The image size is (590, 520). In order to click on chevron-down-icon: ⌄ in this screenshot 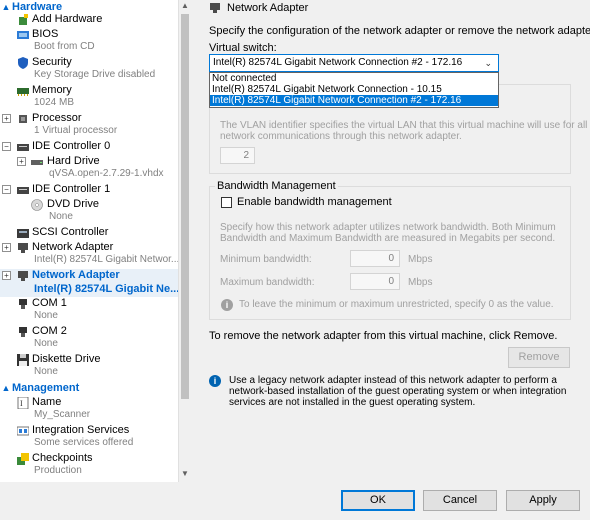, I will do `click(488, 63)`.